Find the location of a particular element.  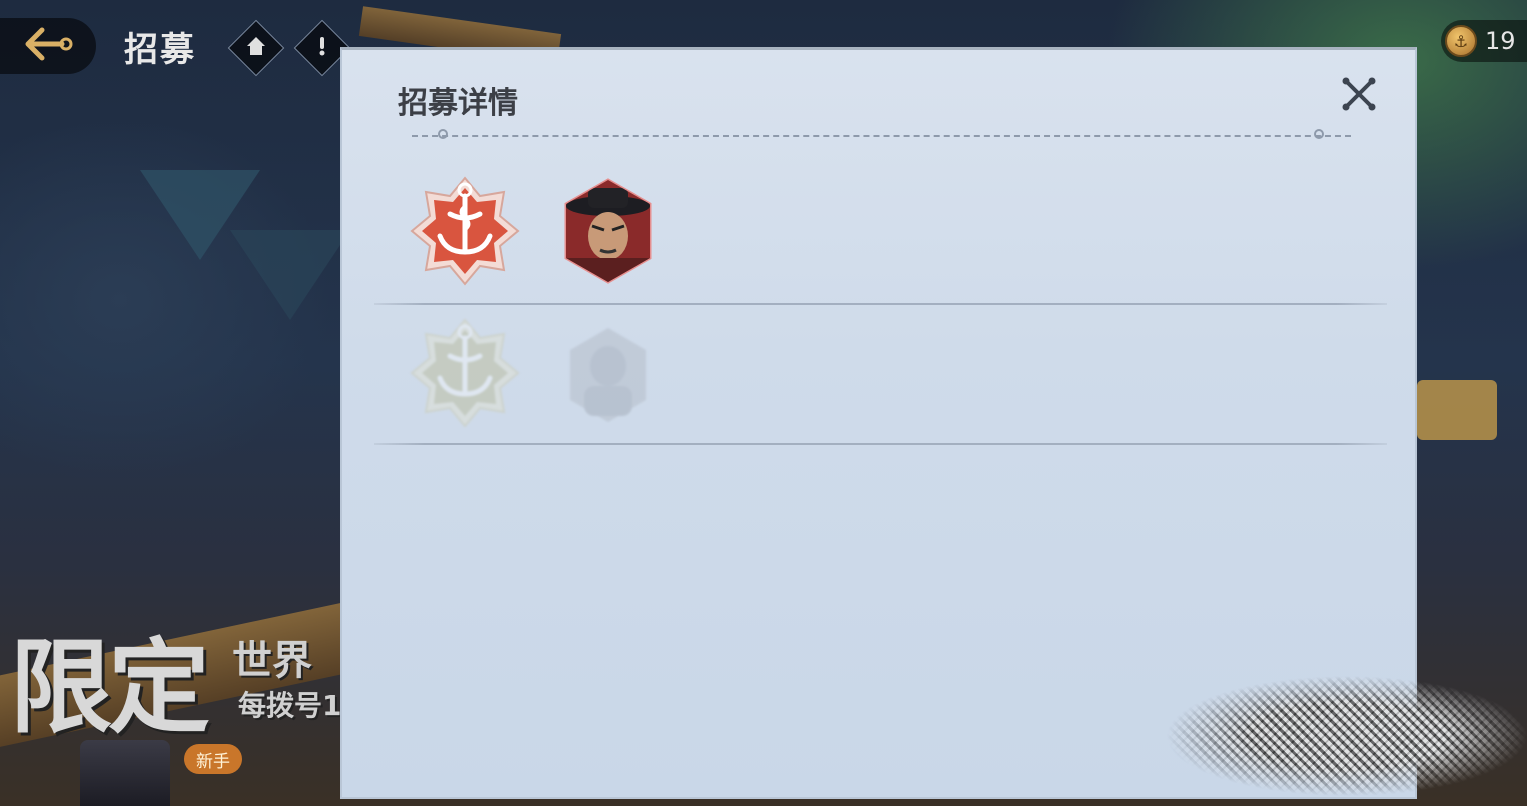

background-ship-rail is located at coordinates (1457, 410).